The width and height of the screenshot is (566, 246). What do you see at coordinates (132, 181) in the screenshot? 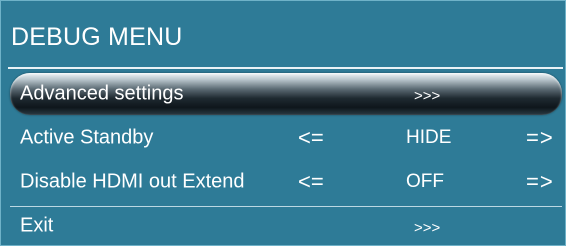
I see `menu-item-label: Disable HDMI out Extend` at bounding box center [132, 181].